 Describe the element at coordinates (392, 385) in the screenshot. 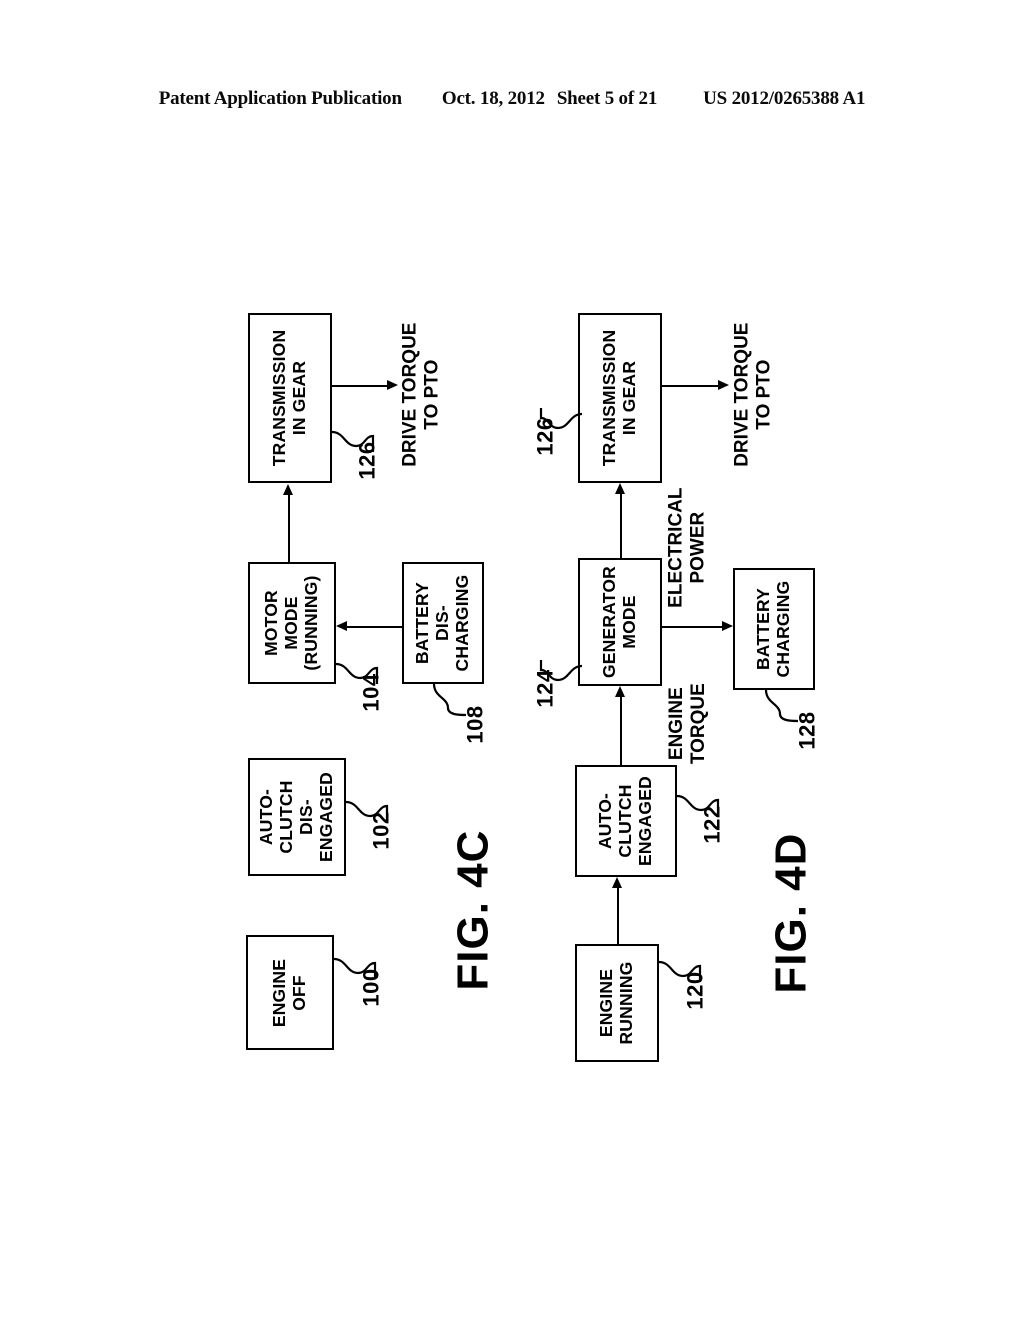

I see `arrowhead-transmission-to-pto` at that location.